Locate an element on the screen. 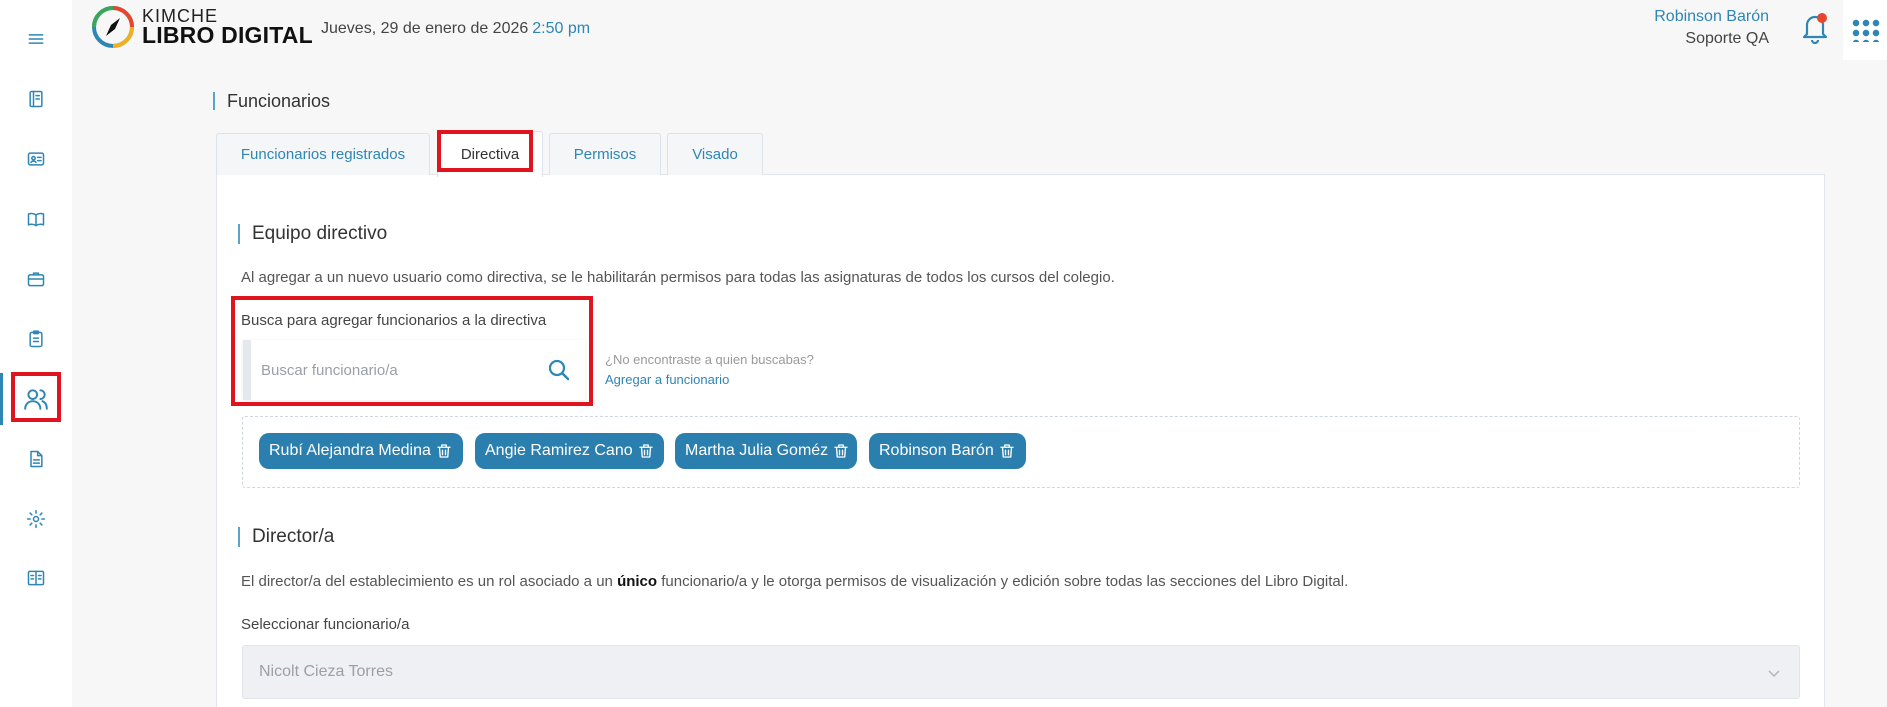  time-text: 2:50 pm is located at coordinates (561, 28).